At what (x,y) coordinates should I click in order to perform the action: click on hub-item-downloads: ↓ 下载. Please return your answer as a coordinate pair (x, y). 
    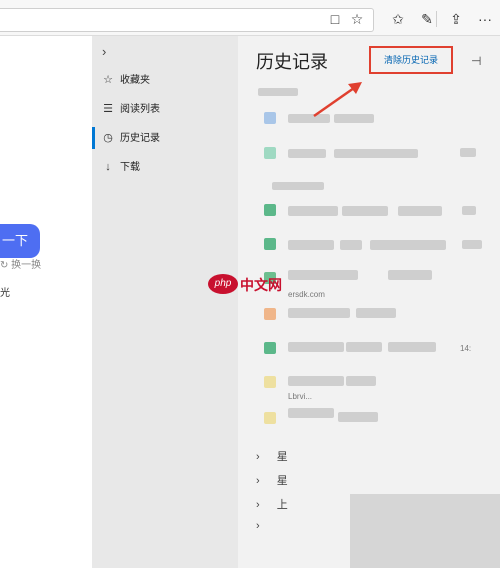
    Looking at the image, I should click on (165, 167).